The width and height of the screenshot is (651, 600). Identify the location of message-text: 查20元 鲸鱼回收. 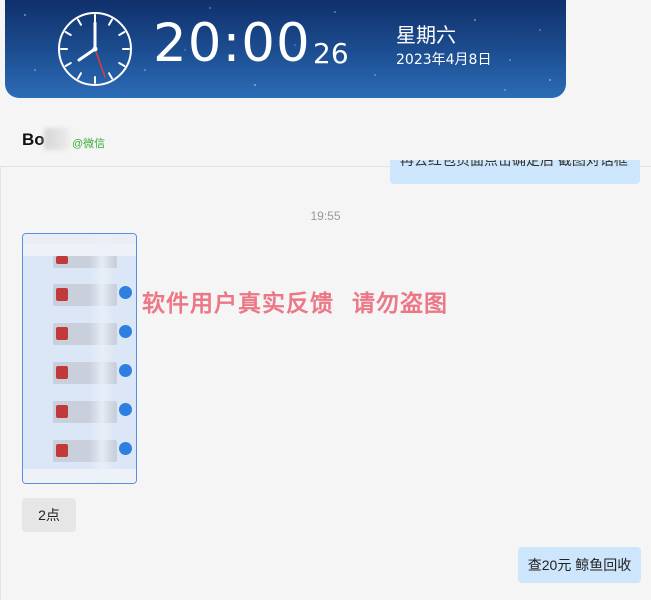
(579, 565).